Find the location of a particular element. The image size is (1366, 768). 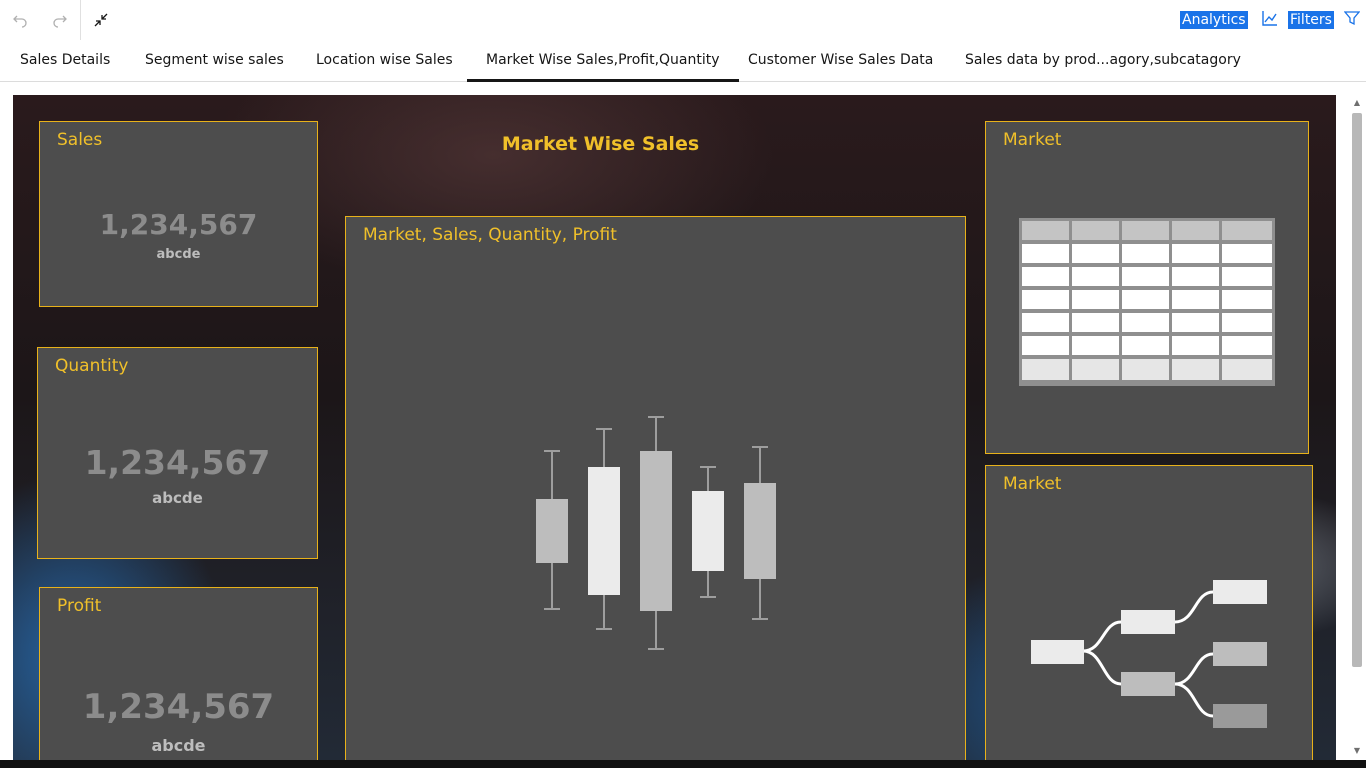

scroll-up-icon: ▲ is located at coordinates (1357, 102).